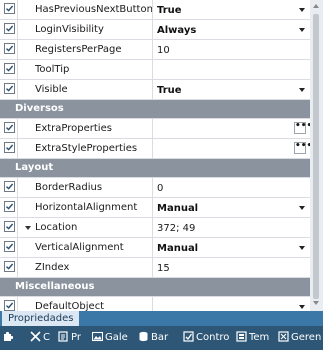  What do you see at coordinates (84, 267) in the screenshot?
I see `property-name: ZIndex` at bounding box center [84, 267].